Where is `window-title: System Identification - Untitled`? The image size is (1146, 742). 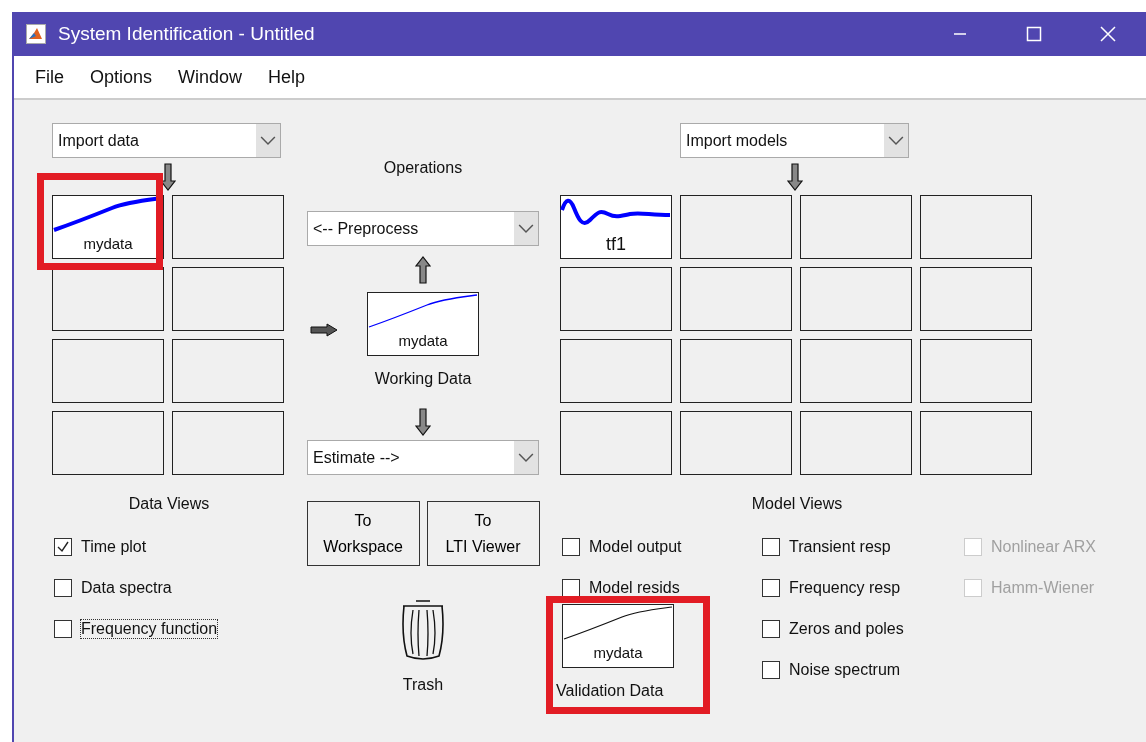 window-title: System Identification - Untitled is located at coordinates (186, 34).